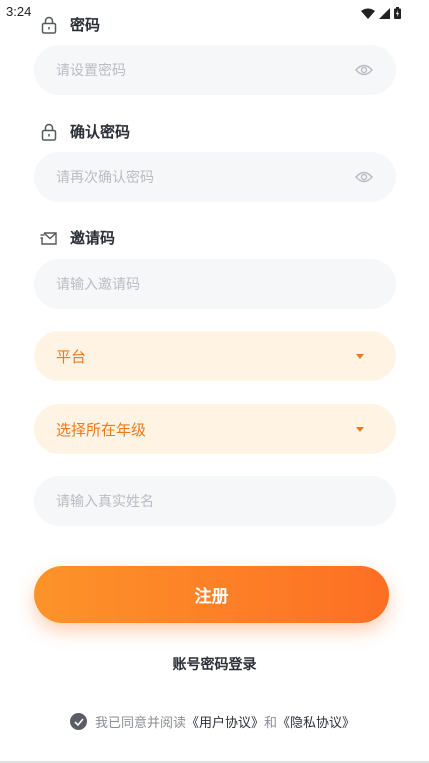 Image resolution: width=429 pixels, height=763 pixels. I want to click on account-login-link: 账号密码登录, so click(214, 664).